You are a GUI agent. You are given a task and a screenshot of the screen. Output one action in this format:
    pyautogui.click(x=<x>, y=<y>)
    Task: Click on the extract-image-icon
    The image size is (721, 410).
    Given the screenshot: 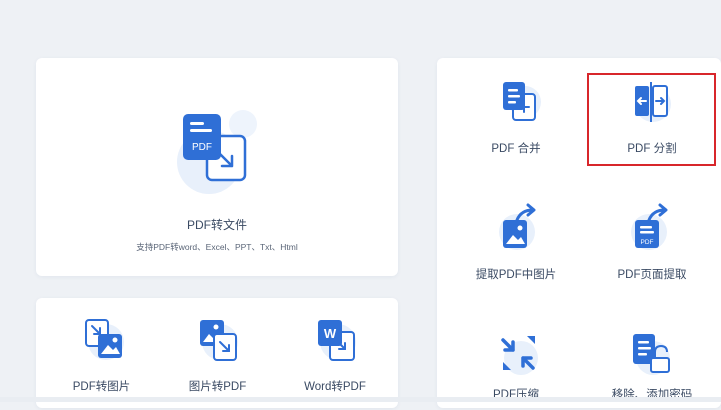 What is the action you would take?
    pyautogui.click(x=519, y=228)
    